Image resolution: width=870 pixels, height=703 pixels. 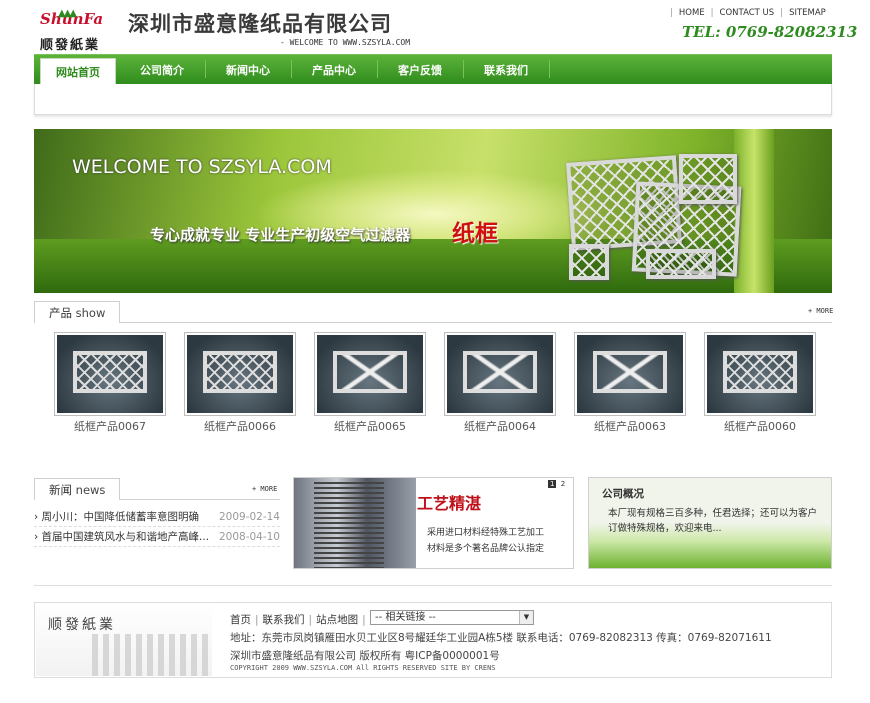 What do you see at coordinates (121, 517) in the screenshot?
I see `news-title: 周小川：中国降低储蓄率意图明确` at bounding box center [121, 517].